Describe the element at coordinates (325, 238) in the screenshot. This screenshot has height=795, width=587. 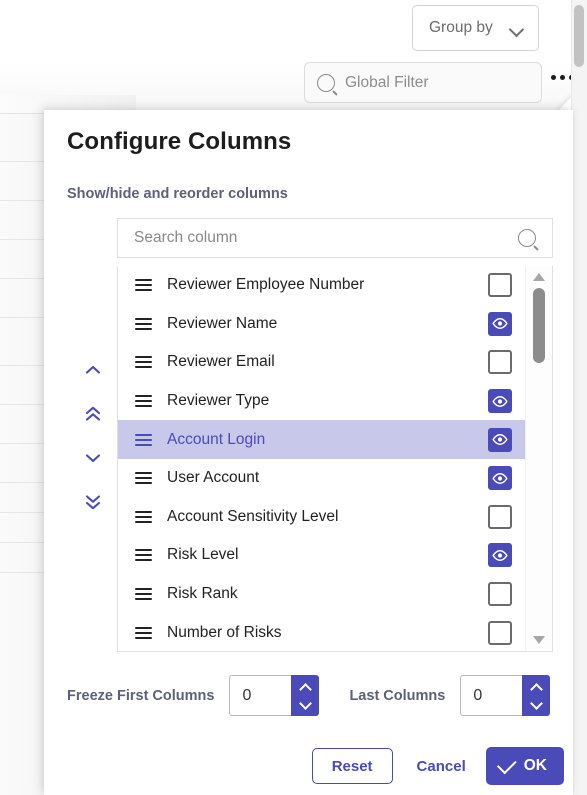
I see `search-input` at that location.